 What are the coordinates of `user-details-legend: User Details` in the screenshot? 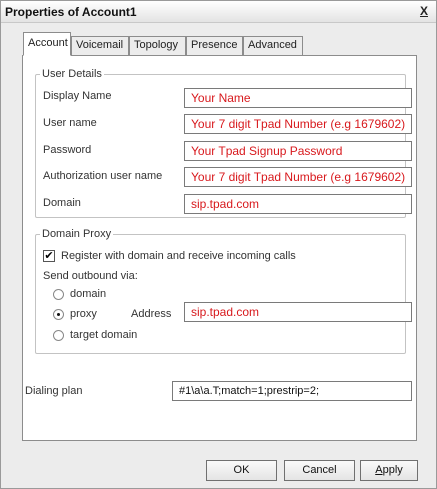 It's located at (72, 74).